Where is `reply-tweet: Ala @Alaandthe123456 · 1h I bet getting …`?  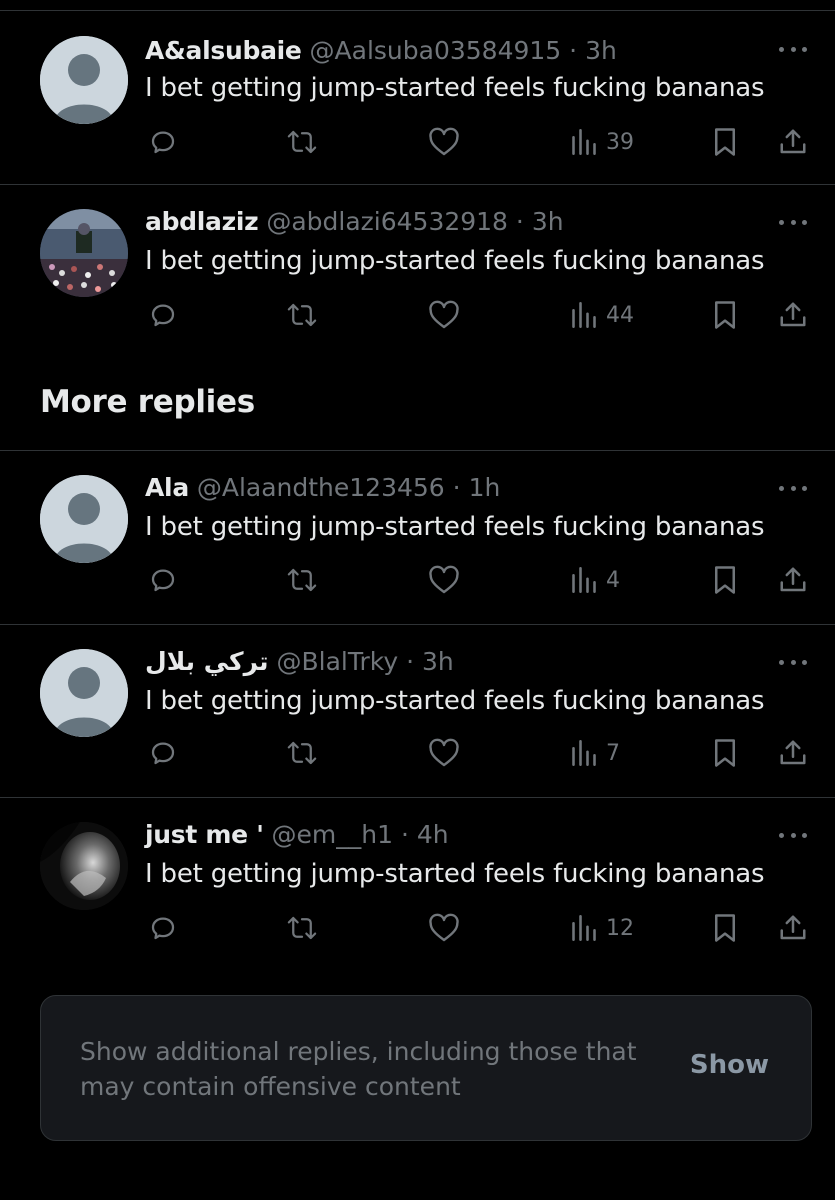 reply-tweet: Ala @Alaandthe123456 · 1h I bet getting … is located at coordinates (417, 538).